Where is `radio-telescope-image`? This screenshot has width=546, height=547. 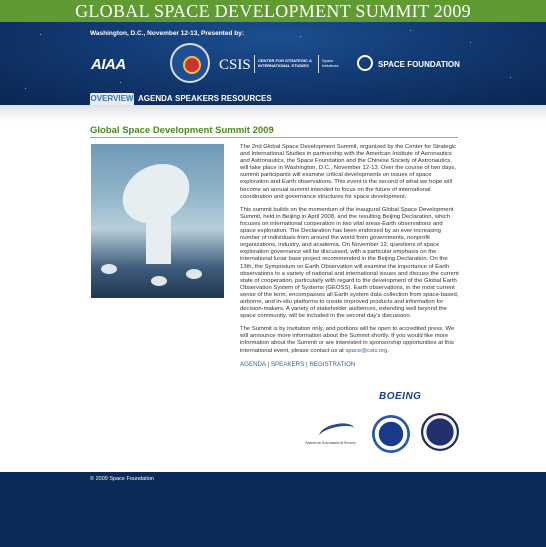
radio-telescope-image is located at coordinates (157, 221).